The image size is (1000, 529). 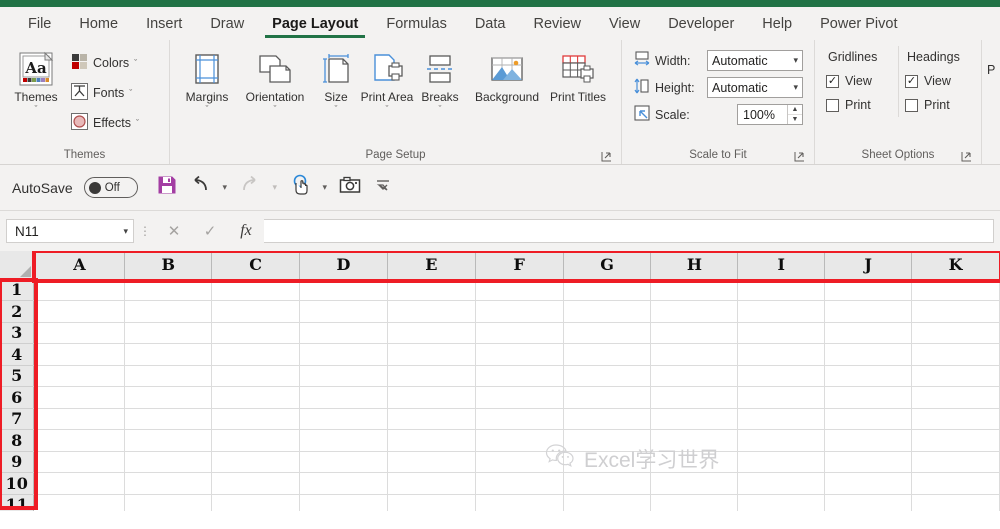 What do you see at coordinates (606, 156) in the screenshot?
I see `page-setup-dialog-launcher` at bounding box center [606, 156].